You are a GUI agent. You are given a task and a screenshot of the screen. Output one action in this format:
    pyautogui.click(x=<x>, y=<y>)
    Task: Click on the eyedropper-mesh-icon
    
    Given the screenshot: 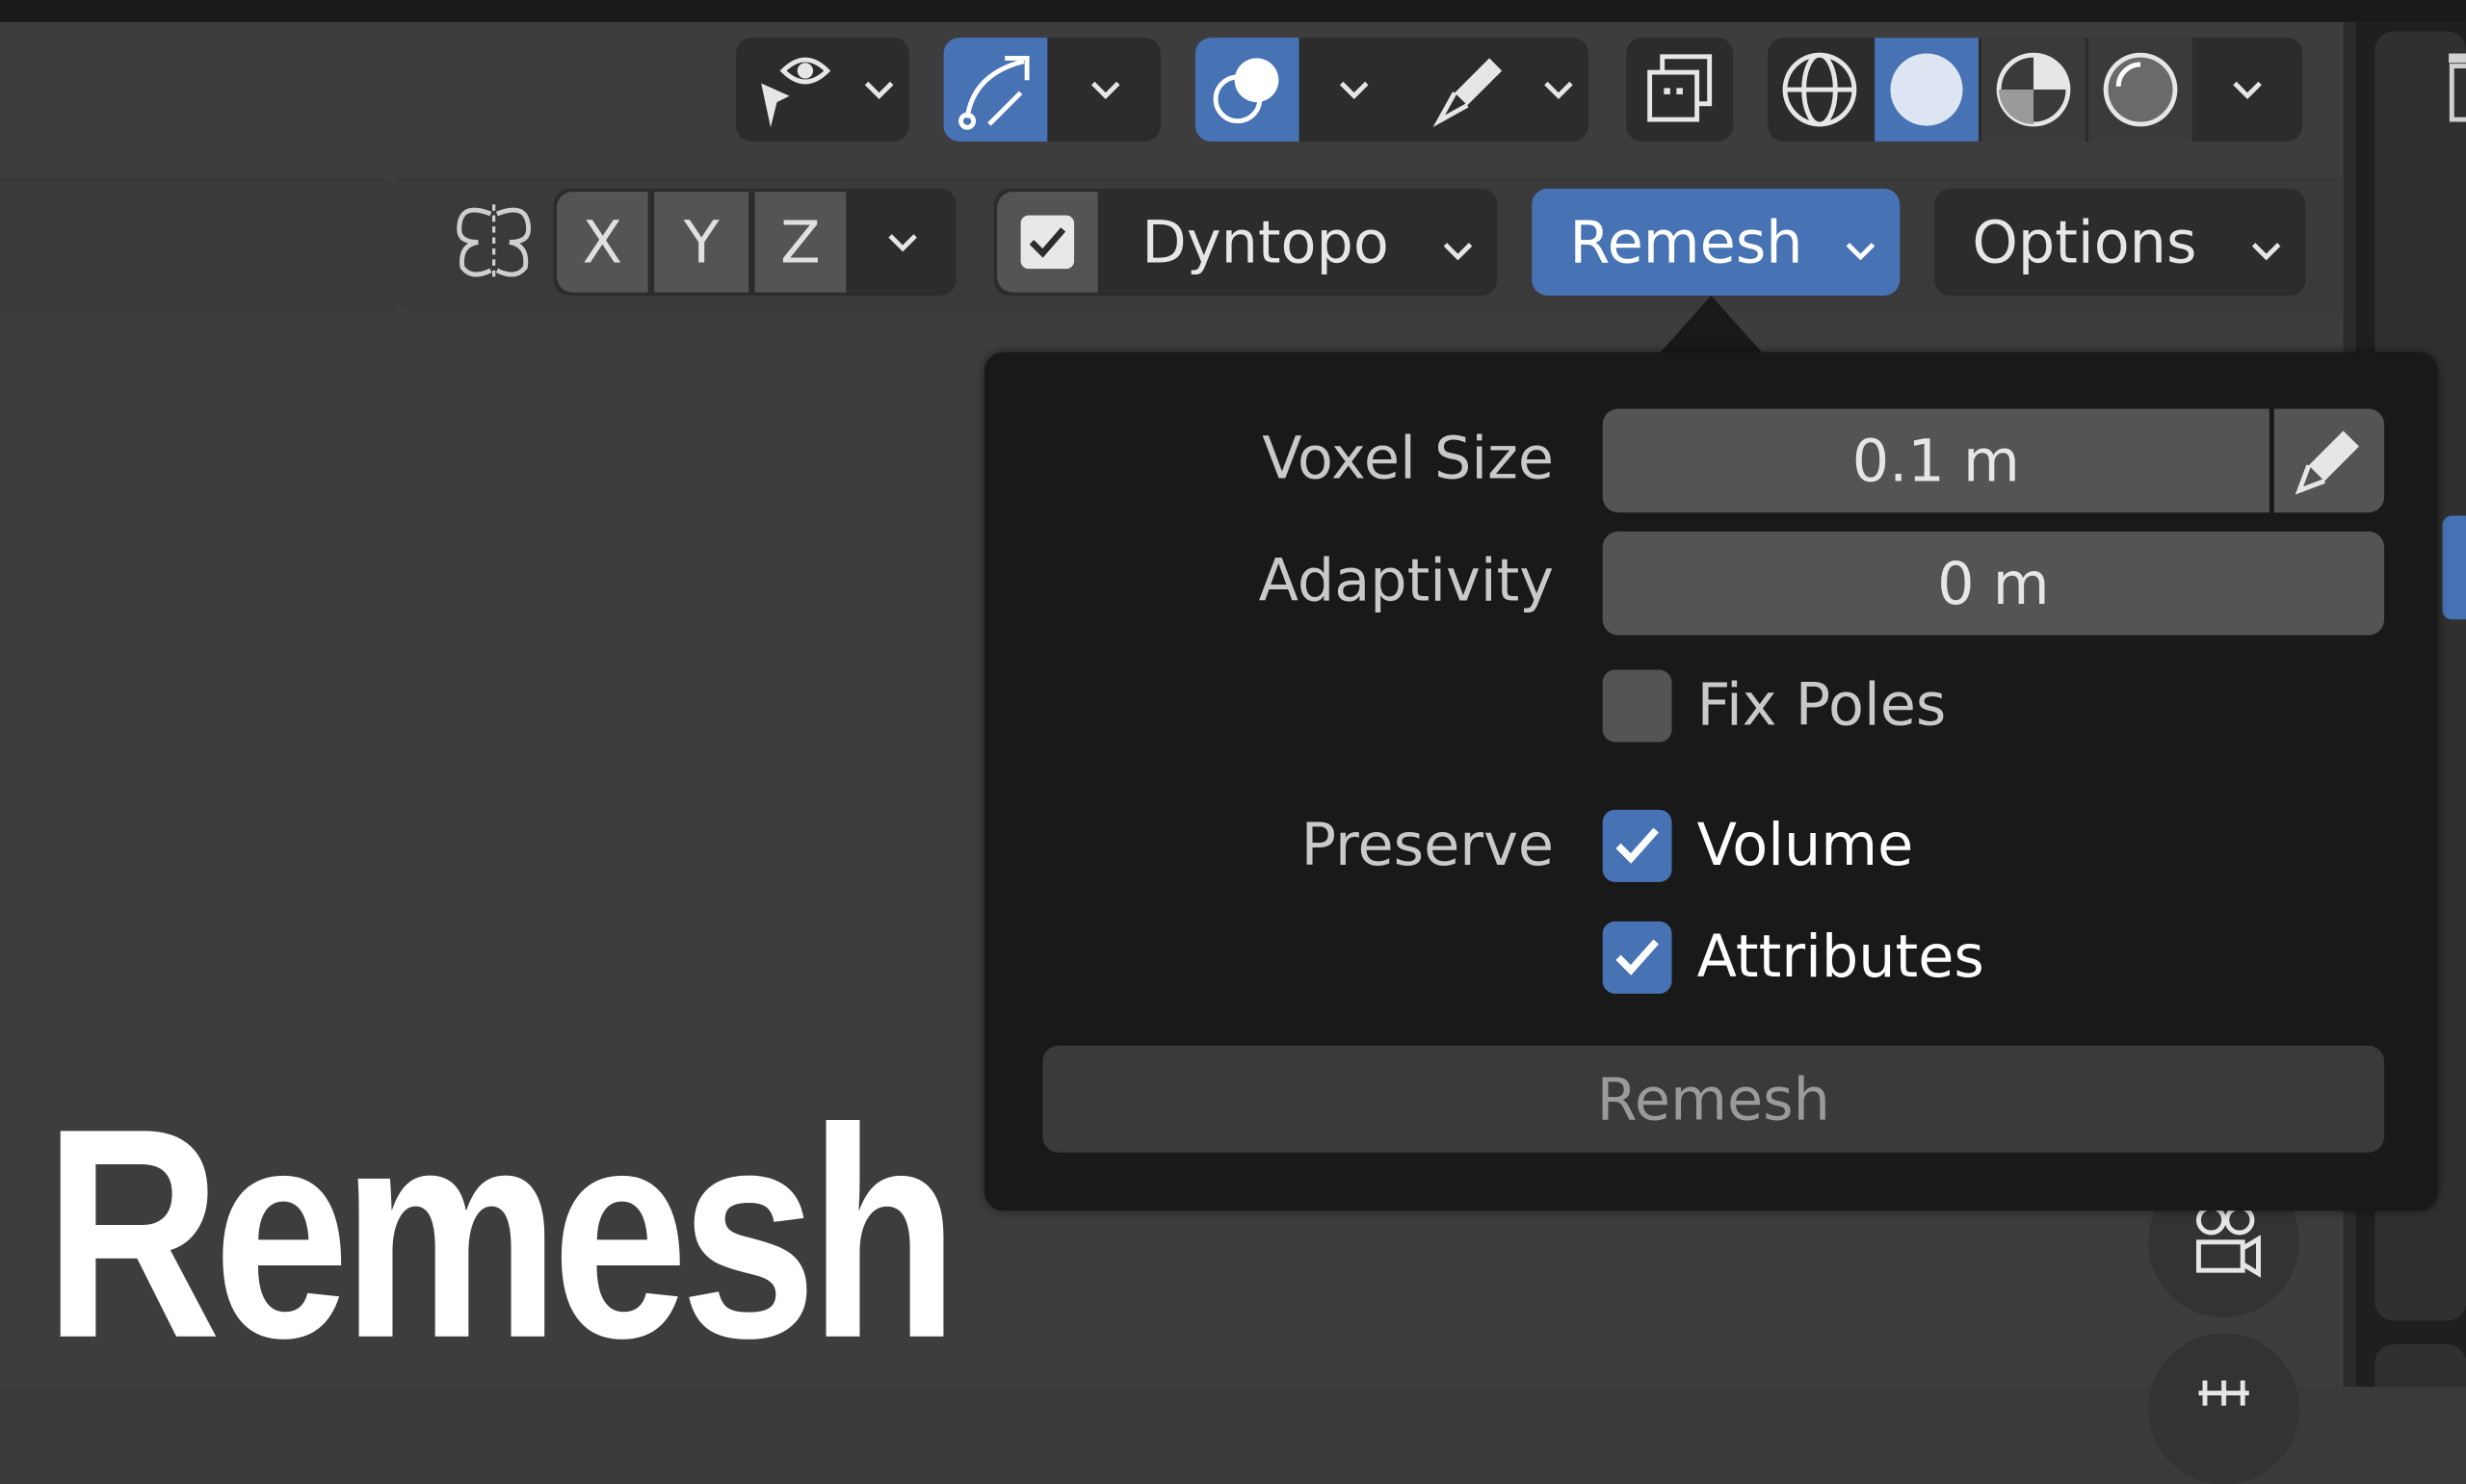 What is the action you would take?
    pyautogui.click(x=1467, y=93)
    